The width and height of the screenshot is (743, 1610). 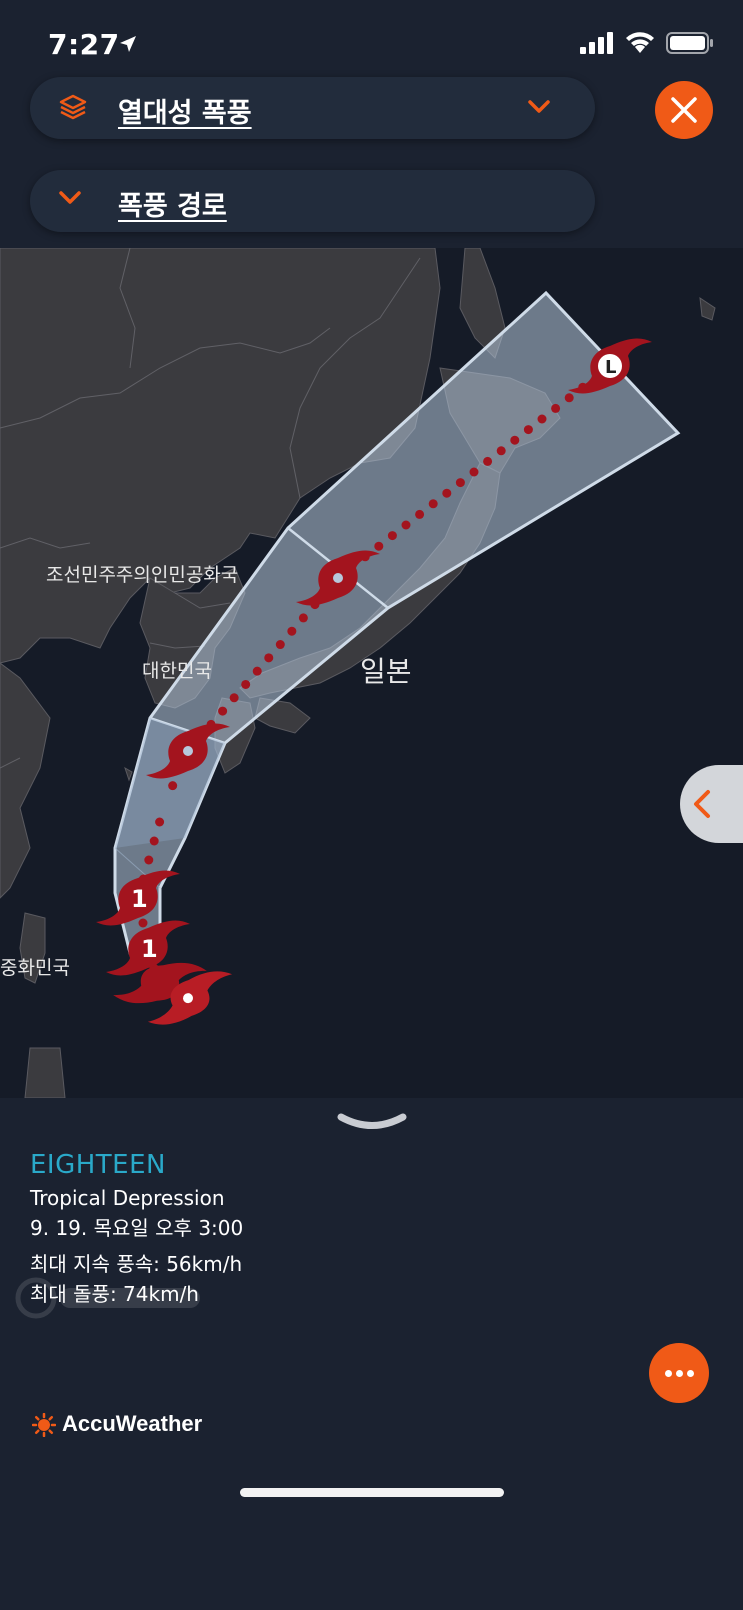 I want to click on storm-type: Tropical Depression, so click(x=127, y=1198).